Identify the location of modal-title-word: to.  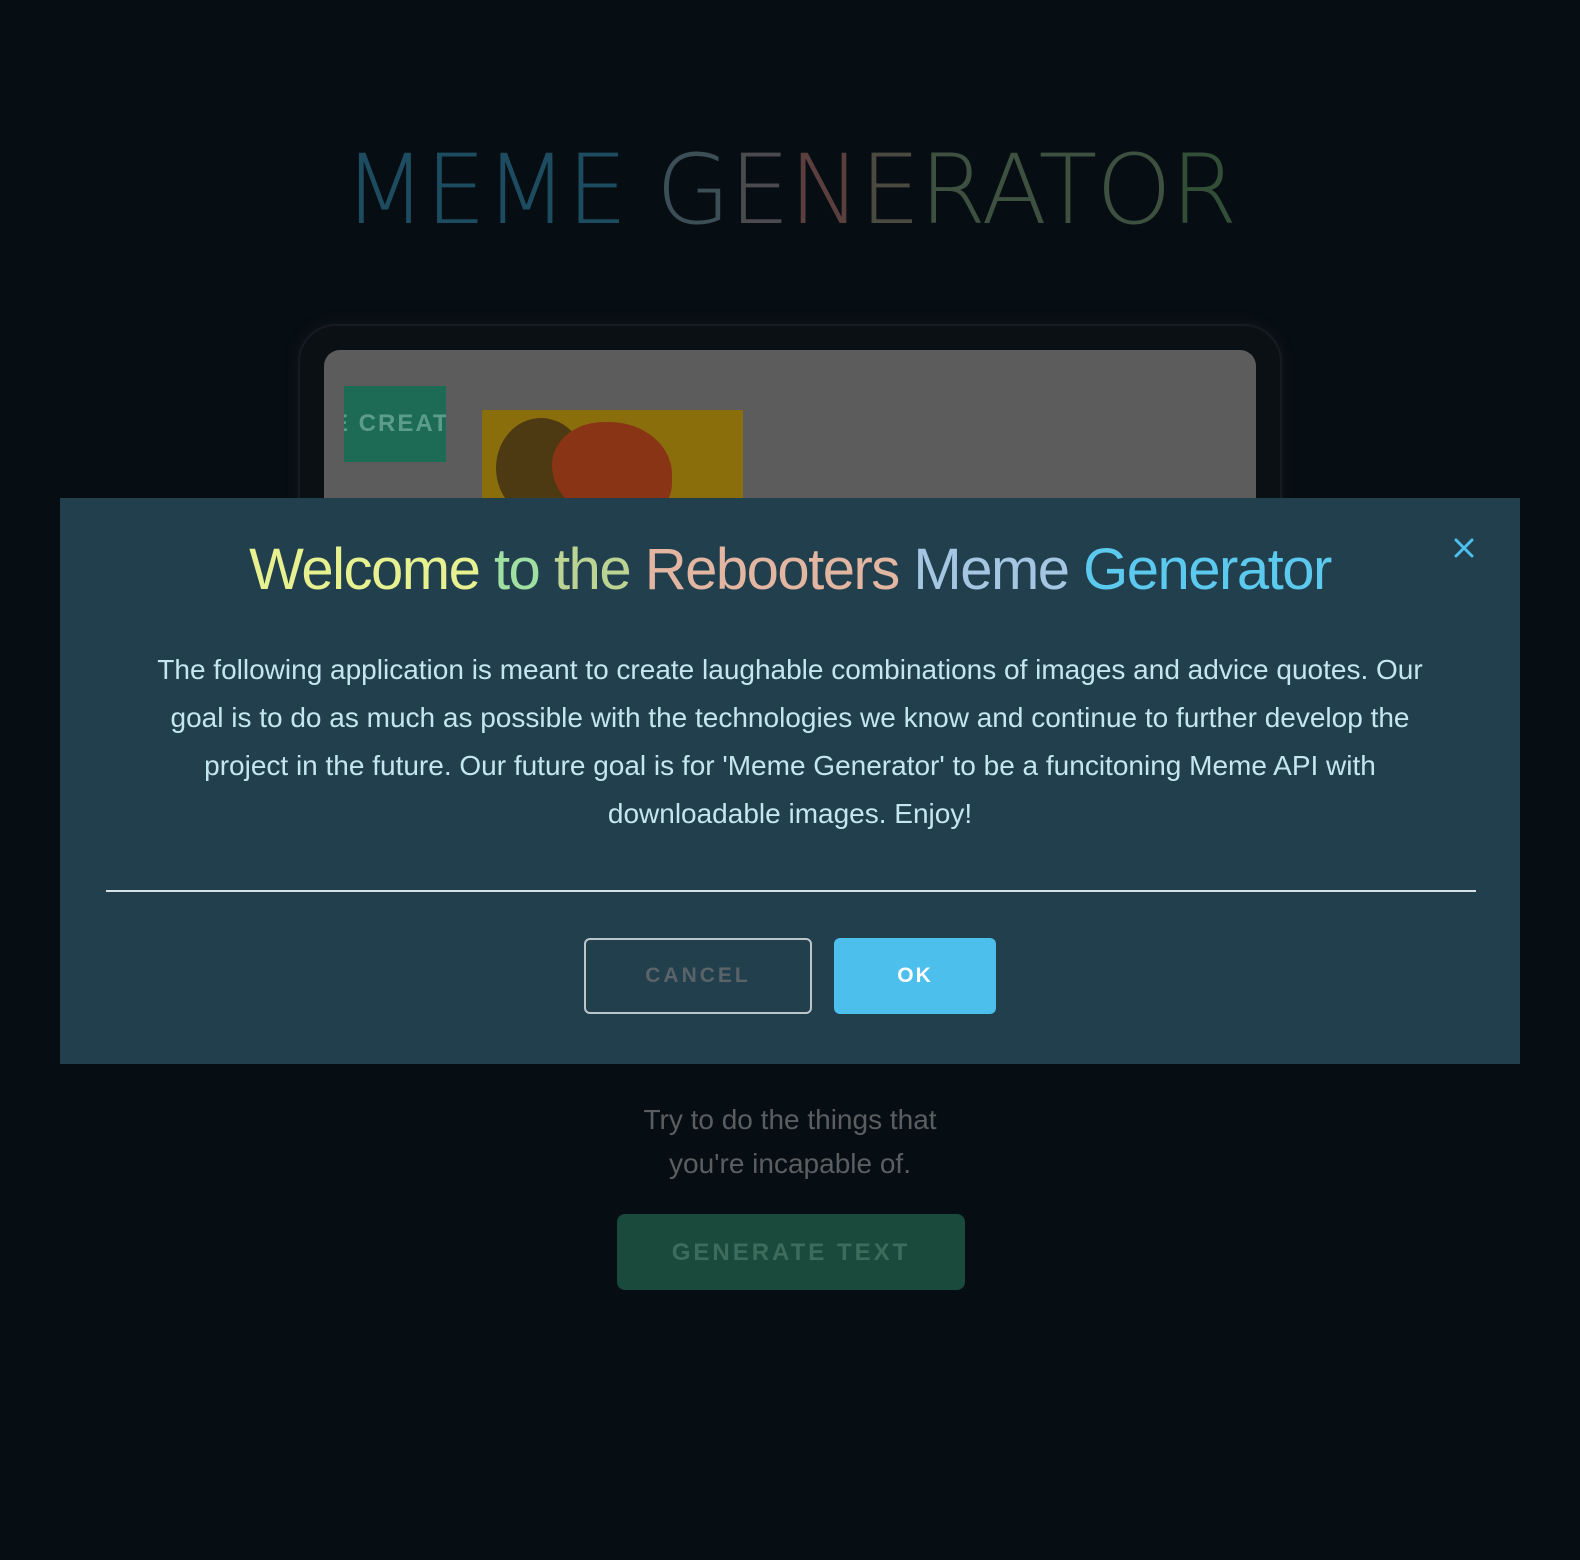
(510, 569).